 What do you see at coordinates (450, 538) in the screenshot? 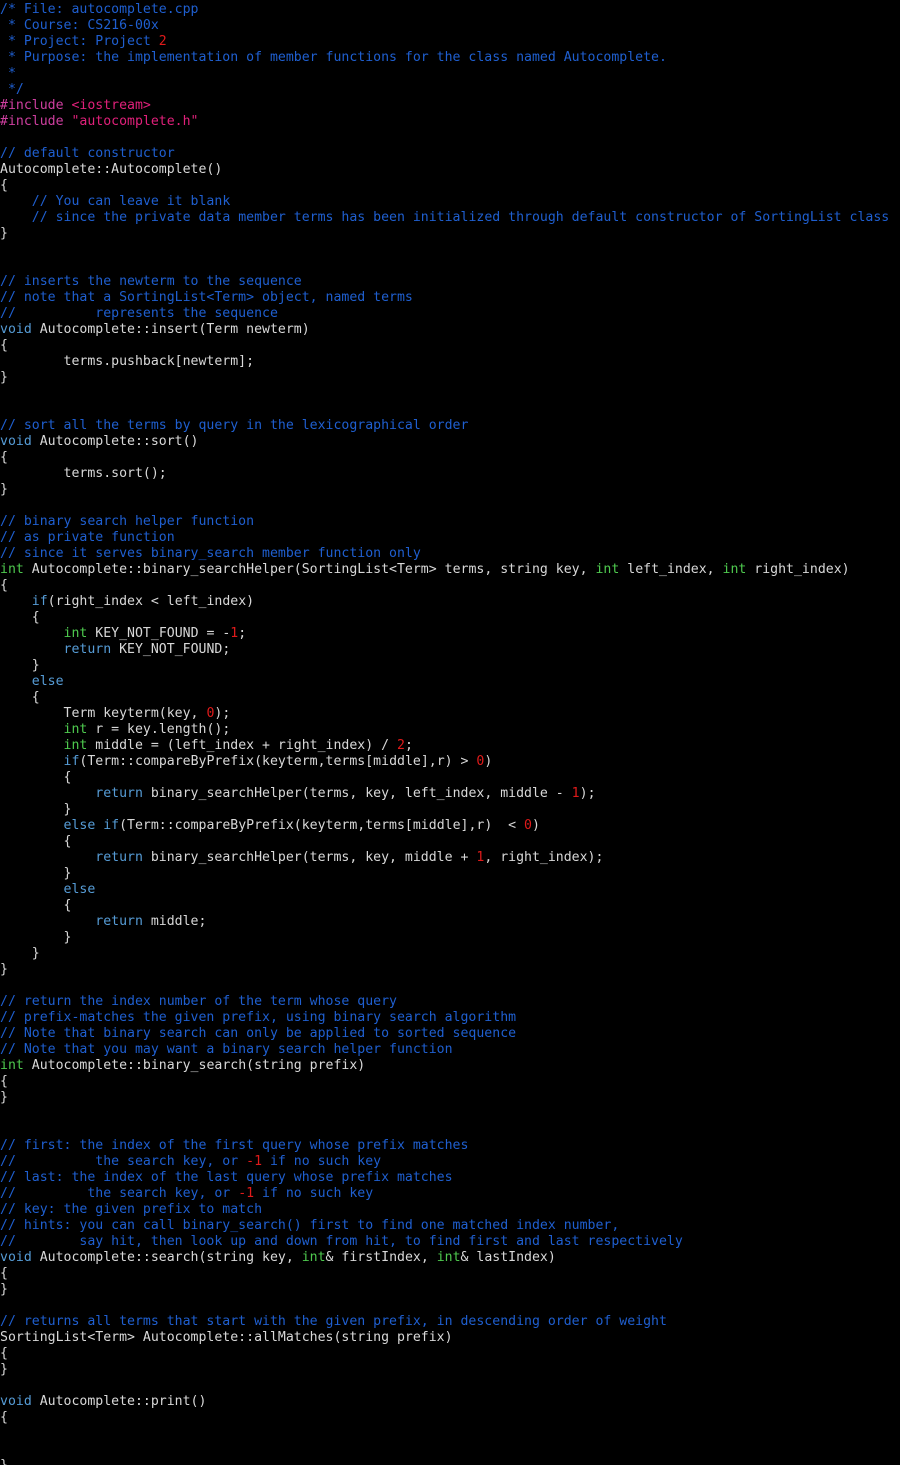
I see `code-line: // as private function` at bounding box center [450, 538].